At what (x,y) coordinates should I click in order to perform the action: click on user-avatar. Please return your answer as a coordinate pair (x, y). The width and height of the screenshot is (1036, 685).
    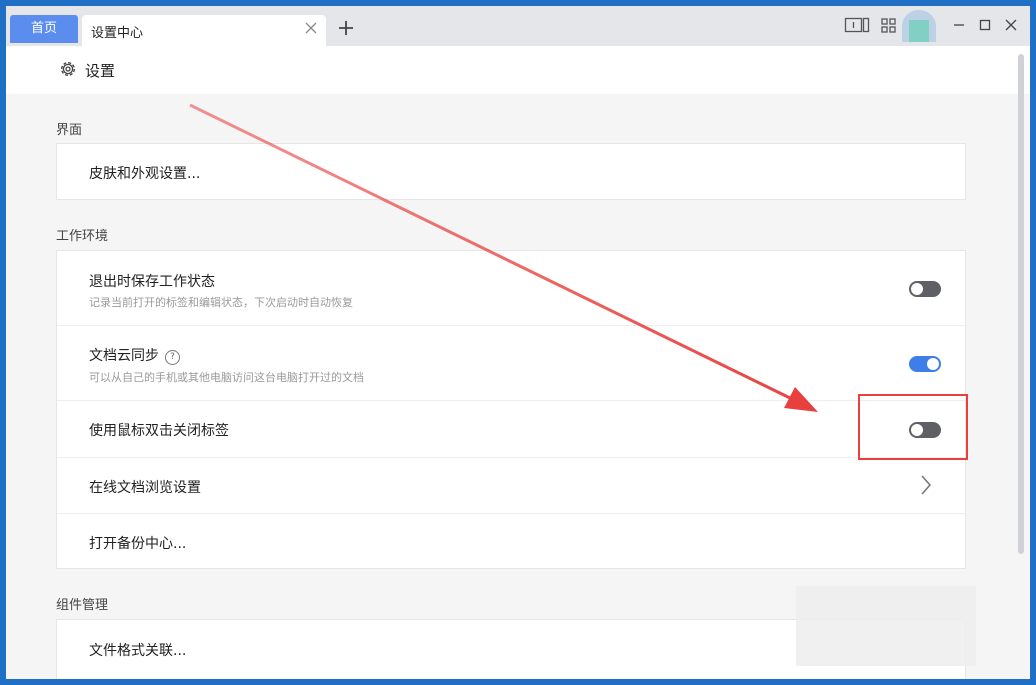
    Looking at the image, I should click on (919, 26).